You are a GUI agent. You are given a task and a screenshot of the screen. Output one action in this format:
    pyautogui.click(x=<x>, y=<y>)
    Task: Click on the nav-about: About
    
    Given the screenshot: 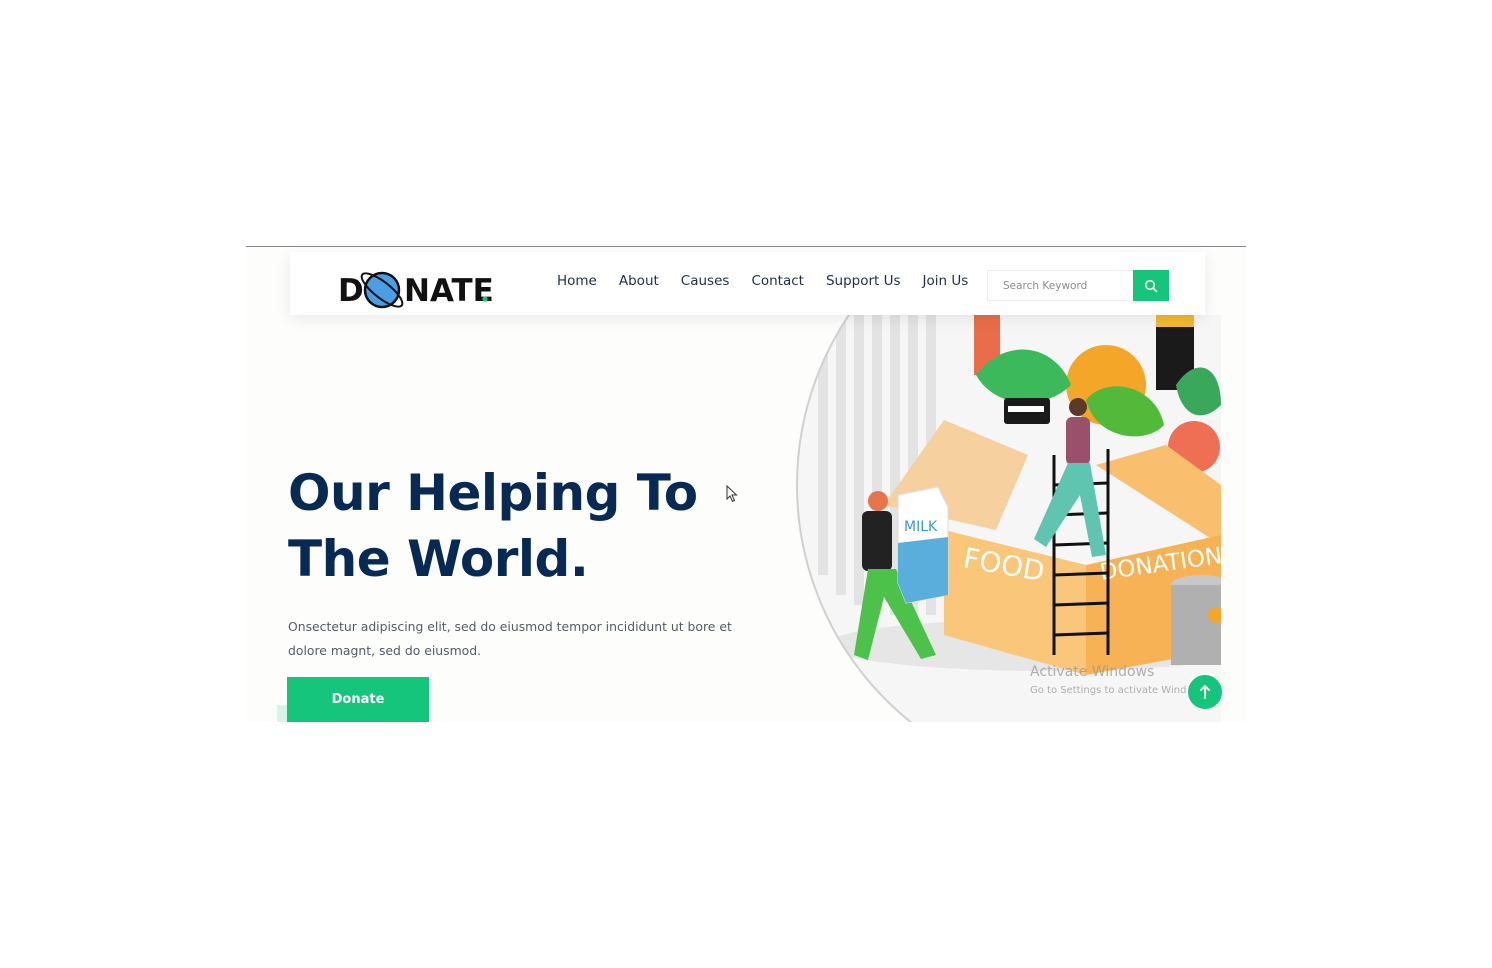 What is the action you would take?
    pyautogui.click(x=639, y=281)
    